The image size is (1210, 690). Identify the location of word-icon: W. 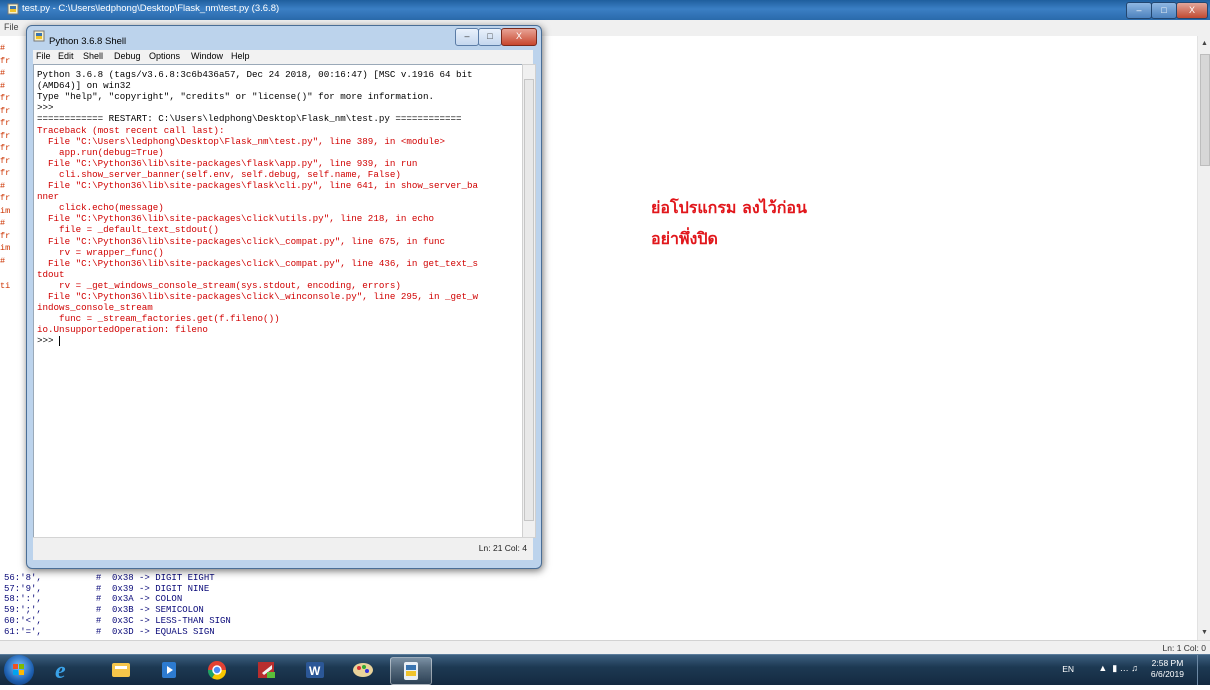
(315, 670).